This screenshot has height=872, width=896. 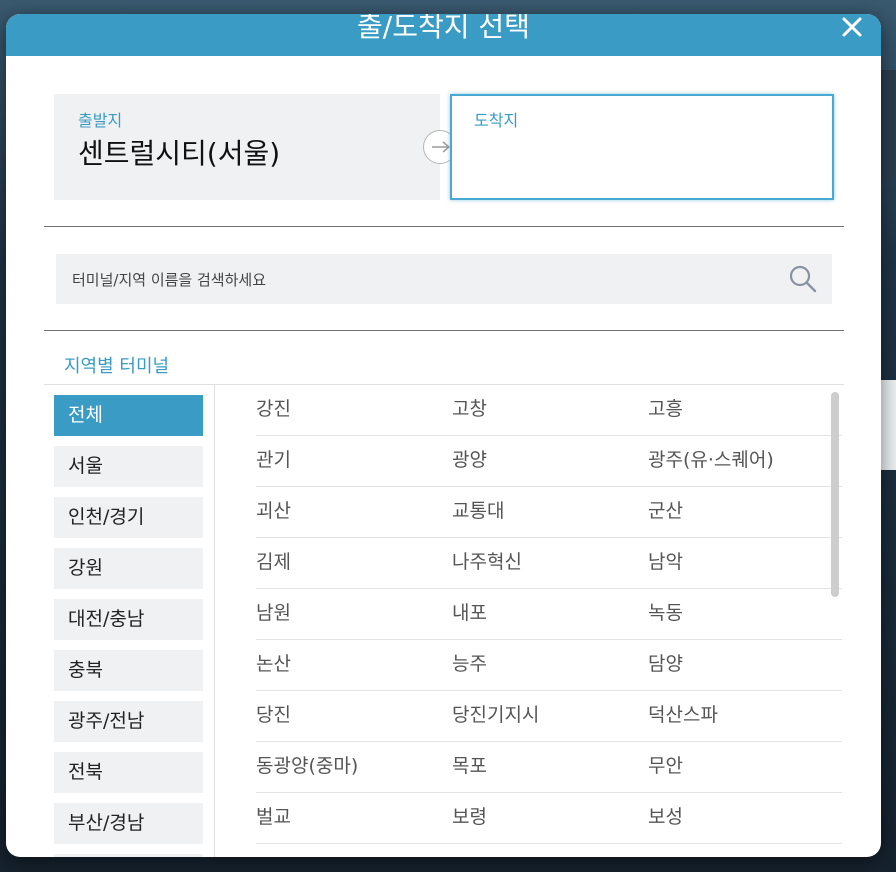 What do you see at coordinates (273, 613) in the screenshot?
I see `terminal-item: 남원` at bounding box center [273, 613].